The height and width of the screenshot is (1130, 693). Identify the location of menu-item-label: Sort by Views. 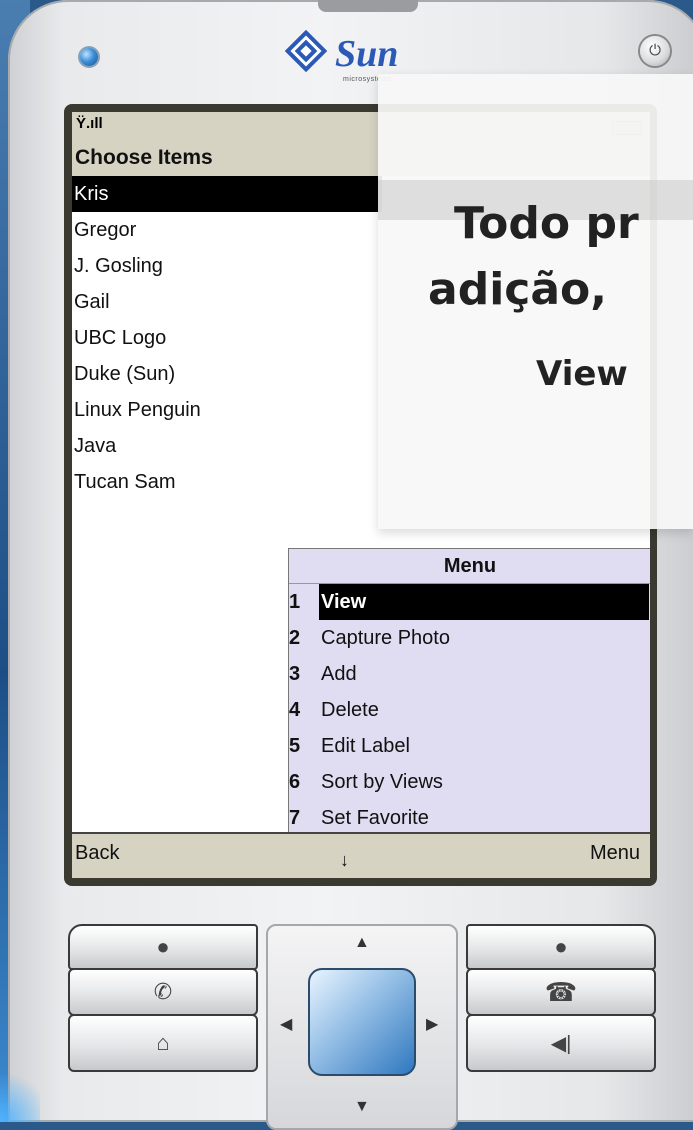
(382, 782).